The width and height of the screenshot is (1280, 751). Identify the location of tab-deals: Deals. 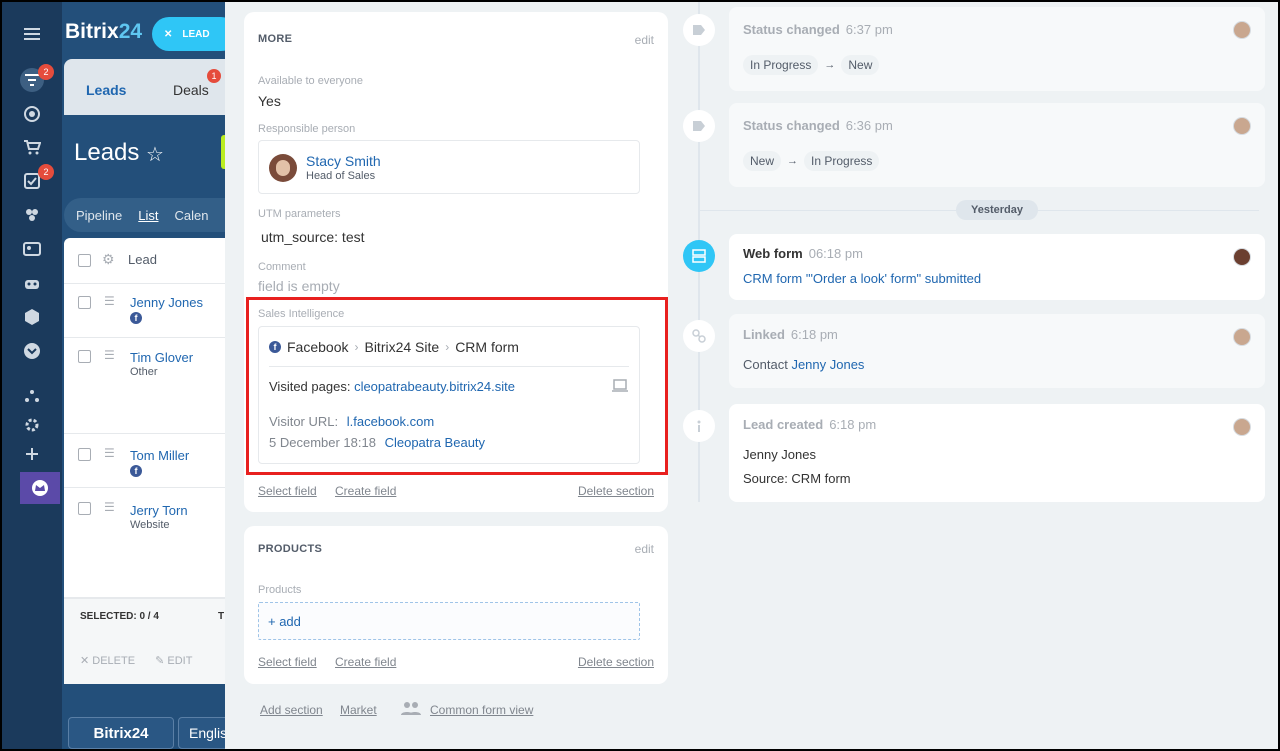
(191, 90).